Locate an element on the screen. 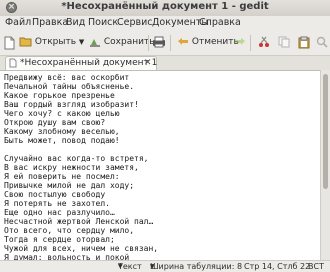 The width and height of the screenshot is (330, 272). text-line: Тогда я сердце оторвал; is located at coordinates (59, 239).